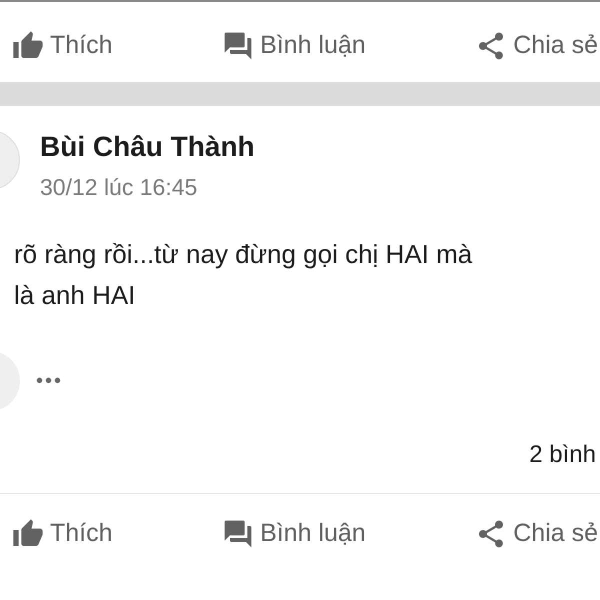 This screenshot has width=600, height=600. Describe the element at coordinates (244, 254) in the screenshot. I see `post-text: rõ ràng rồi...từ nay đừng gọi chị HAI mà` at that location.